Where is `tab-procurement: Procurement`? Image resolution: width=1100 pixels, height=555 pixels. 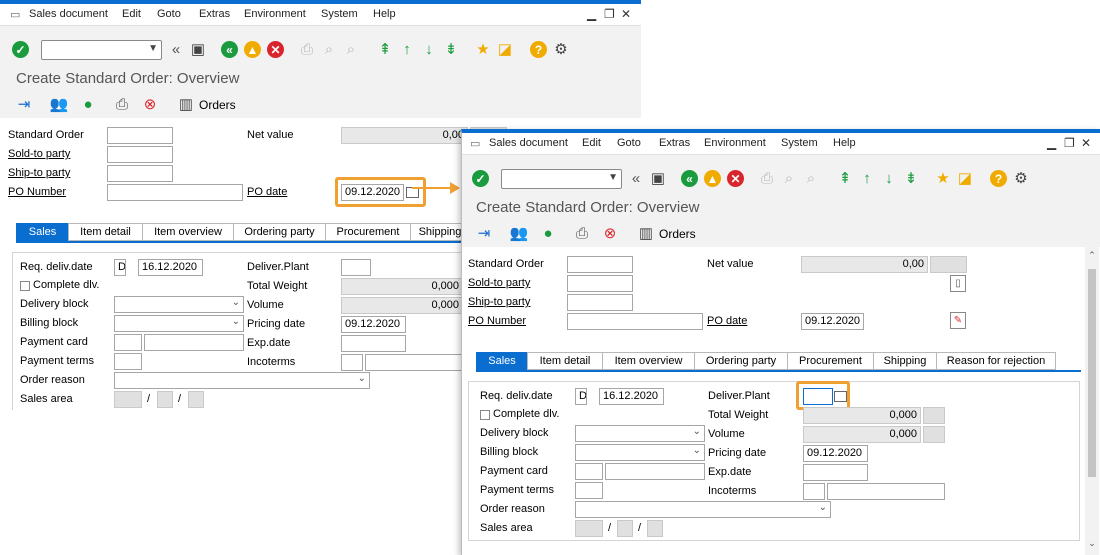
tab-procurement: Procurement is located at coordinates (368, 232).